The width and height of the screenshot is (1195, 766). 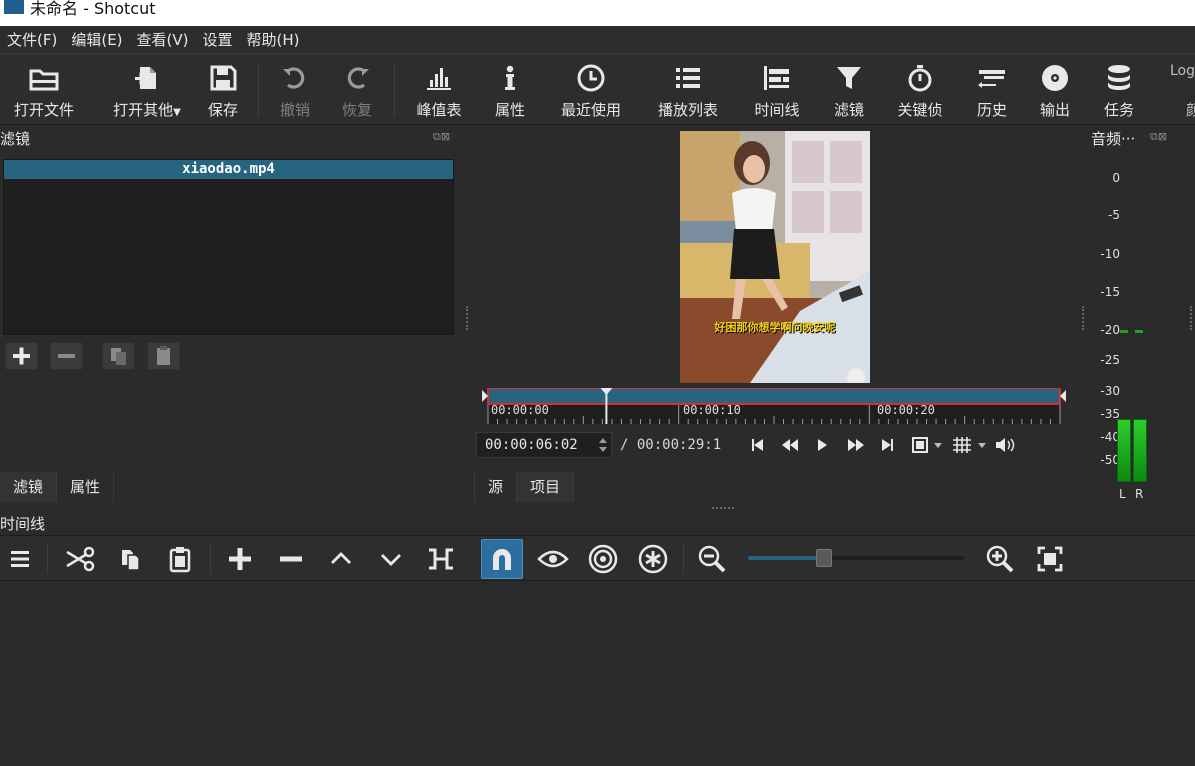 I want to click on menu-settings: 设置, so click(x=218, y=39).